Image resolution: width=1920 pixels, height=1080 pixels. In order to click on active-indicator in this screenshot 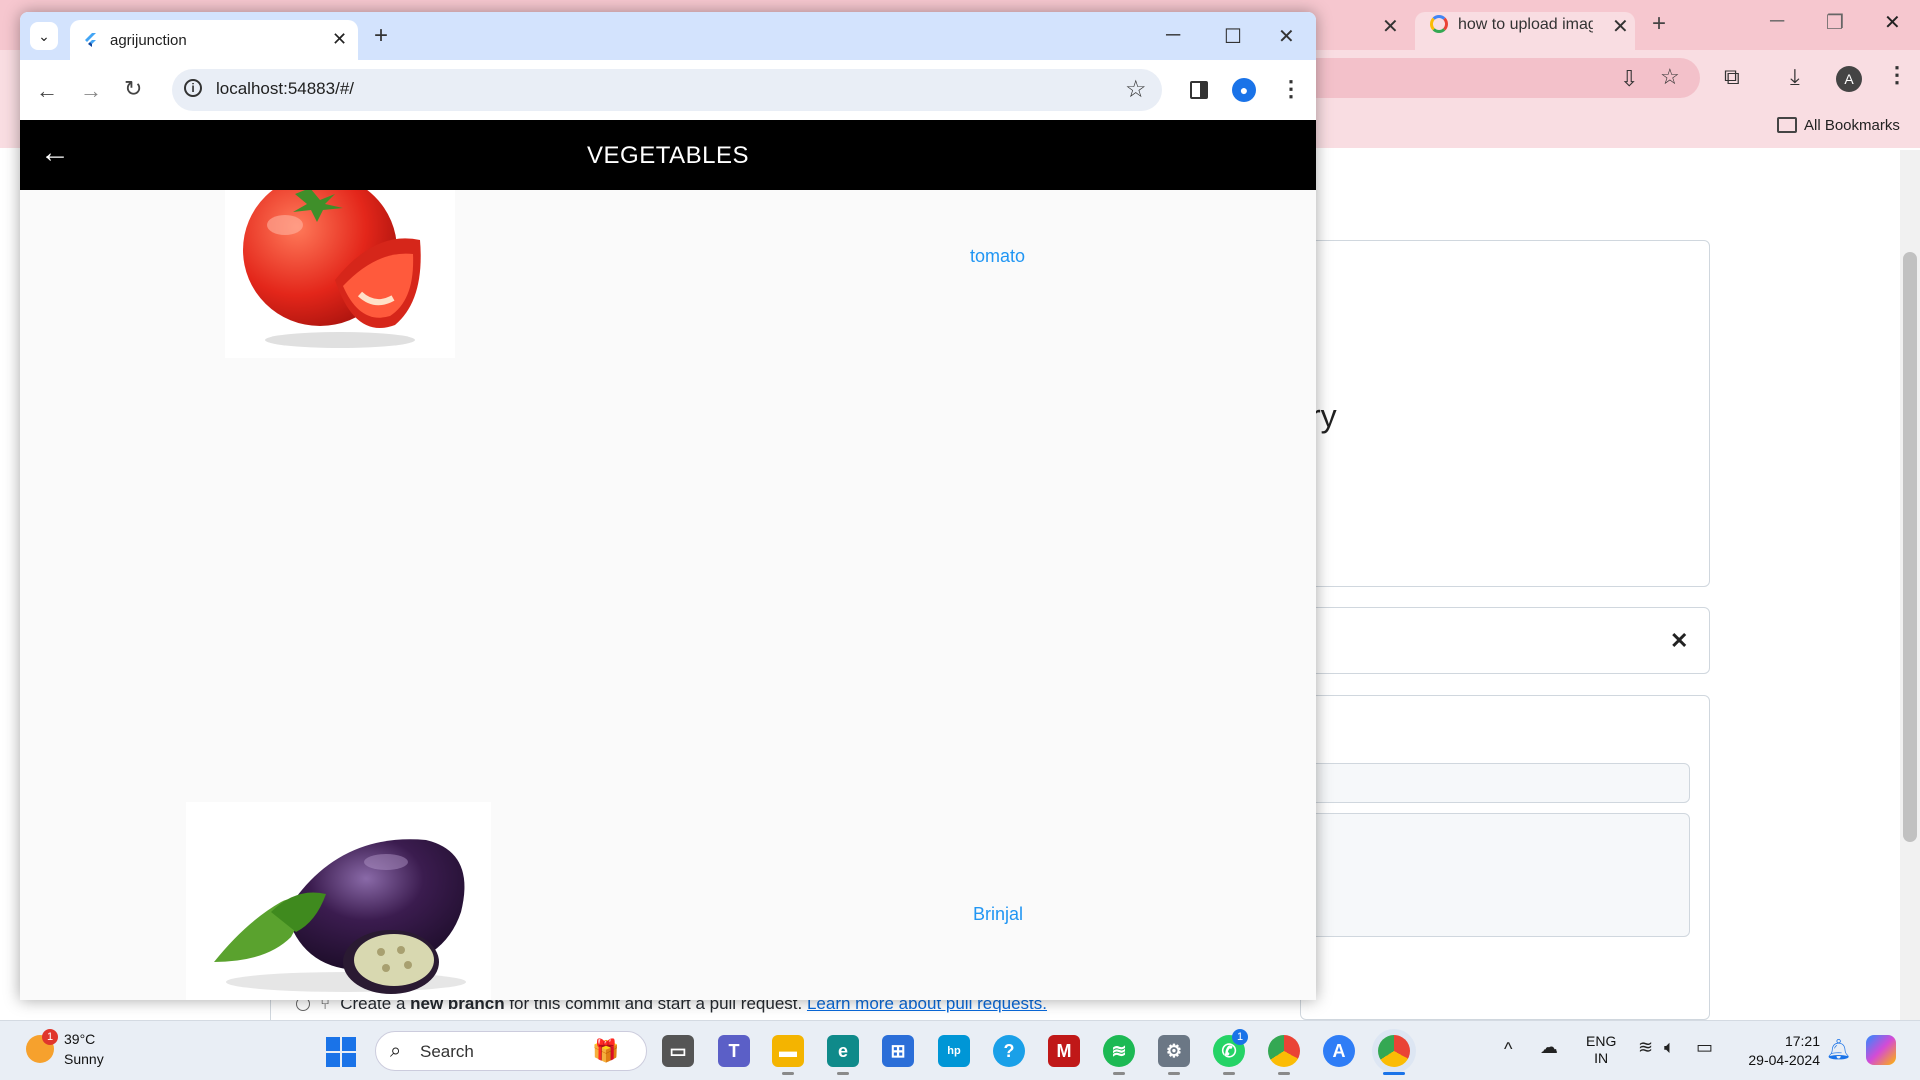, I will do `click(1394, 1073)`.